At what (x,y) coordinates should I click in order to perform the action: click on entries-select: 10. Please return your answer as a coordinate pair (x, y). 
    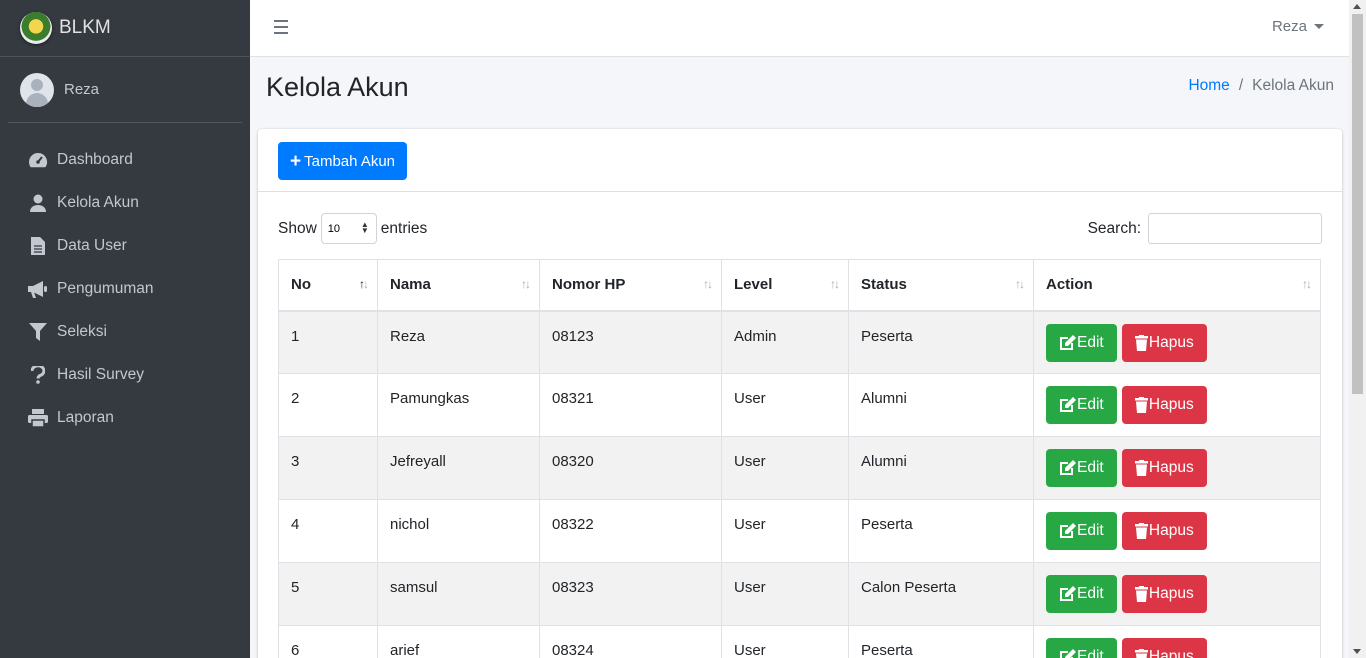
    Looking at the image, I should click on (348, 228).